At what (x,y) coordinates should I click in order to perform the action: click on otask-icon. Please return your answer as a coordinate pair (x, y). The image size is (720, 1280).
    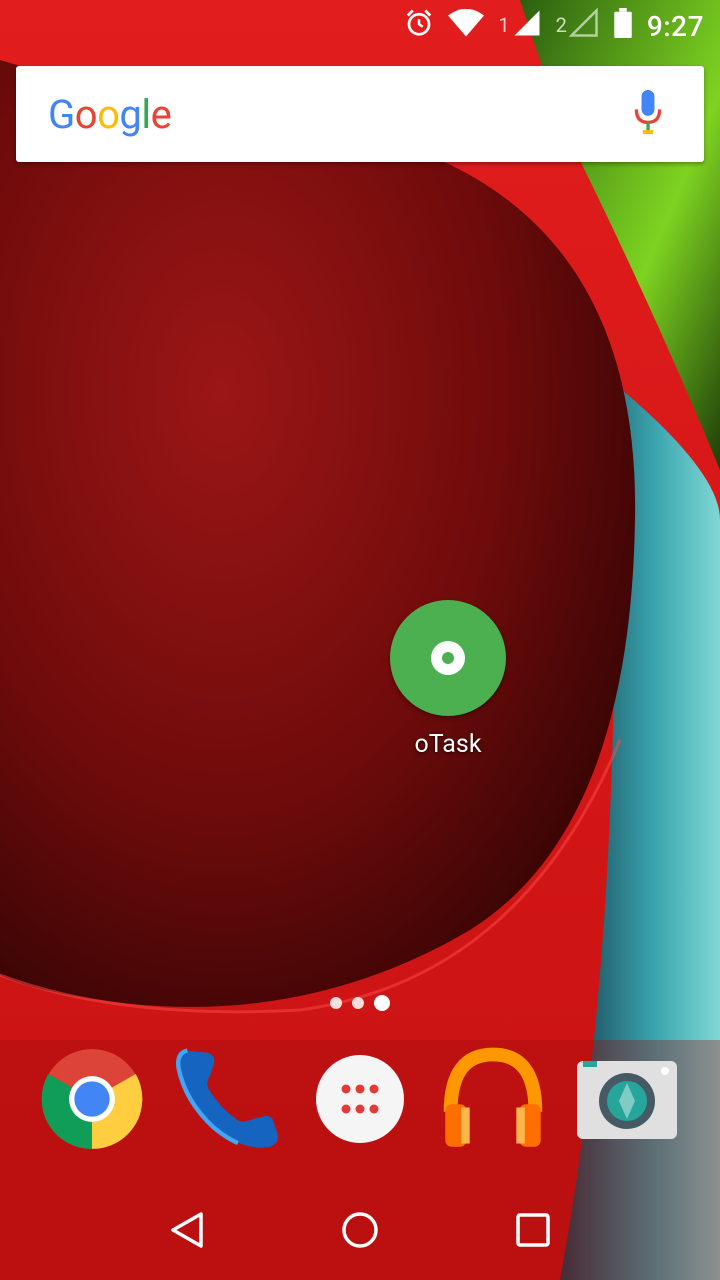
    Looking at the image, I should click on (448, 658).